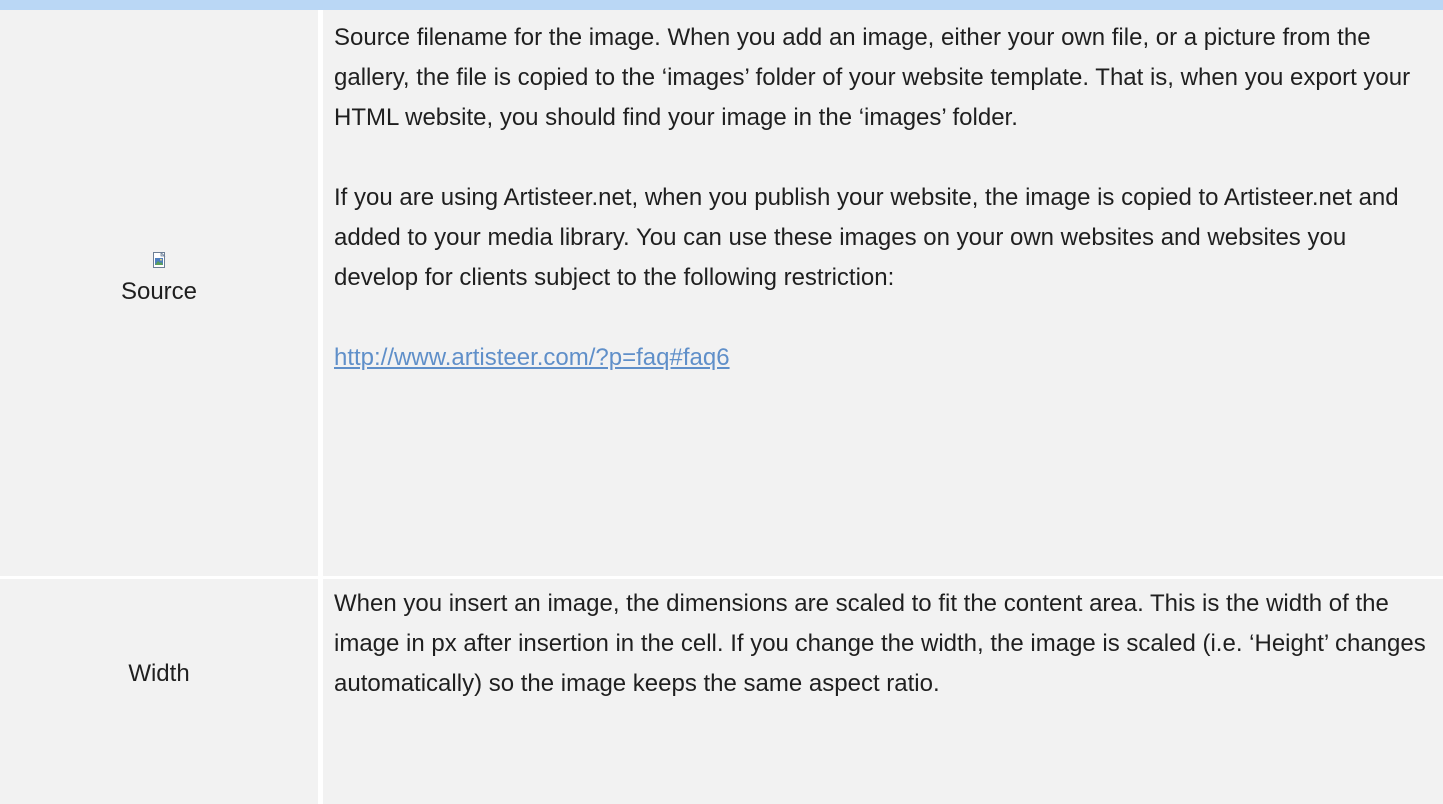 The width and height of the screenshot is (1443, 804). Describe the element at coordinates (884, 358) in the screenshot. I see `faq-link-paragraph: http://www.artisteer.com/?p=faq#faq6` at that location.